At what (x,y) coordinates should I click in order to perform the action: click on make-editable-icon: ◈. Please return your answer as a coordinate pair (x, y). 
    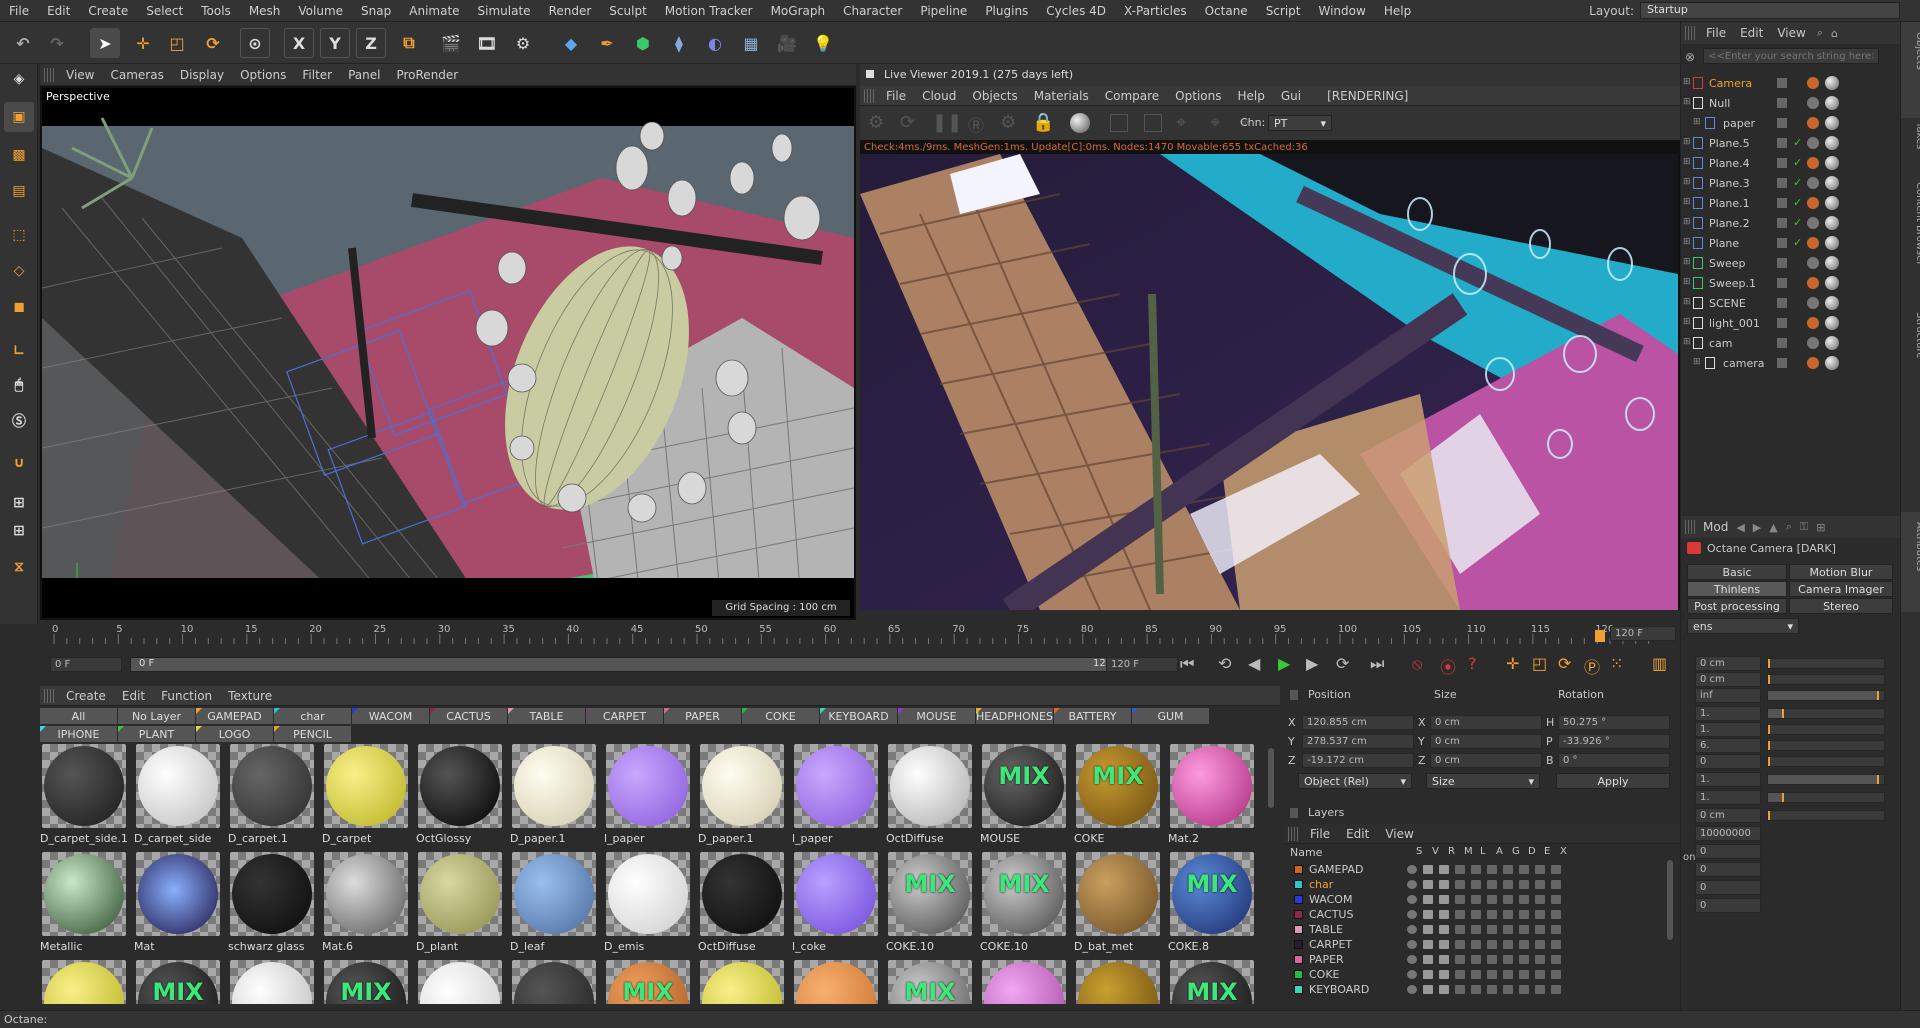
    Looking at the image, I should click on (19, 79).